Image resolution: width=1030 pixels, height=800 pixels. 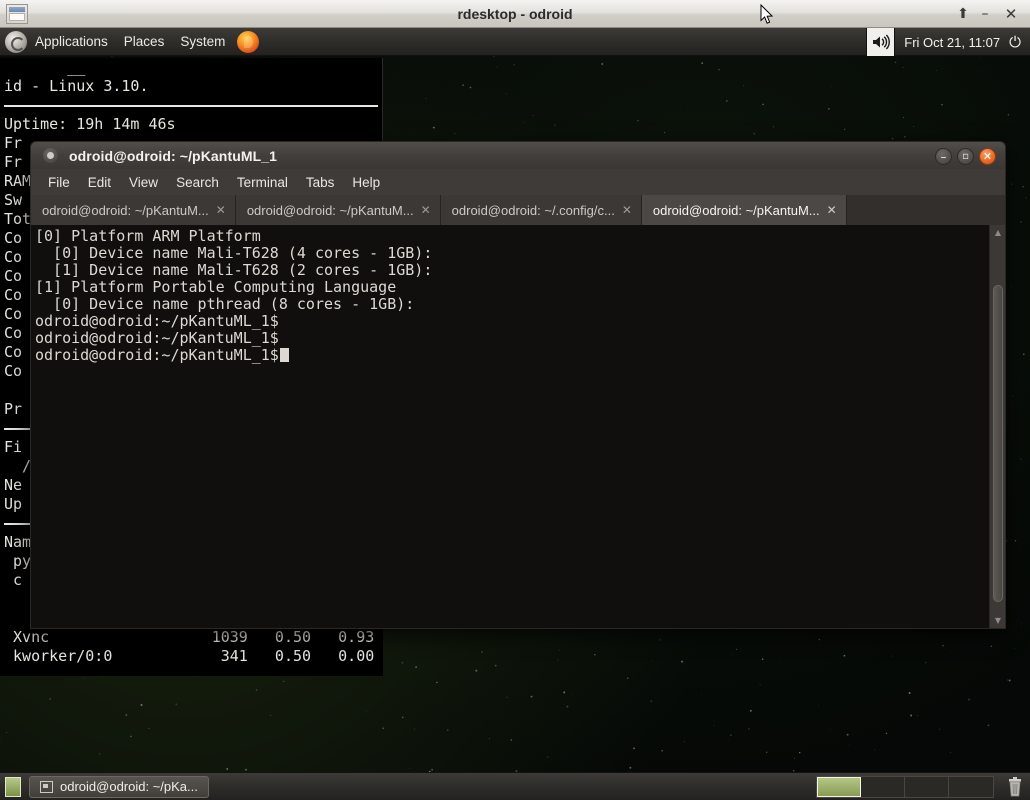 I want to click on terminal-tab-3: odroid@odroid: ~/.config/c... ✕, so click(x=541, y=210).